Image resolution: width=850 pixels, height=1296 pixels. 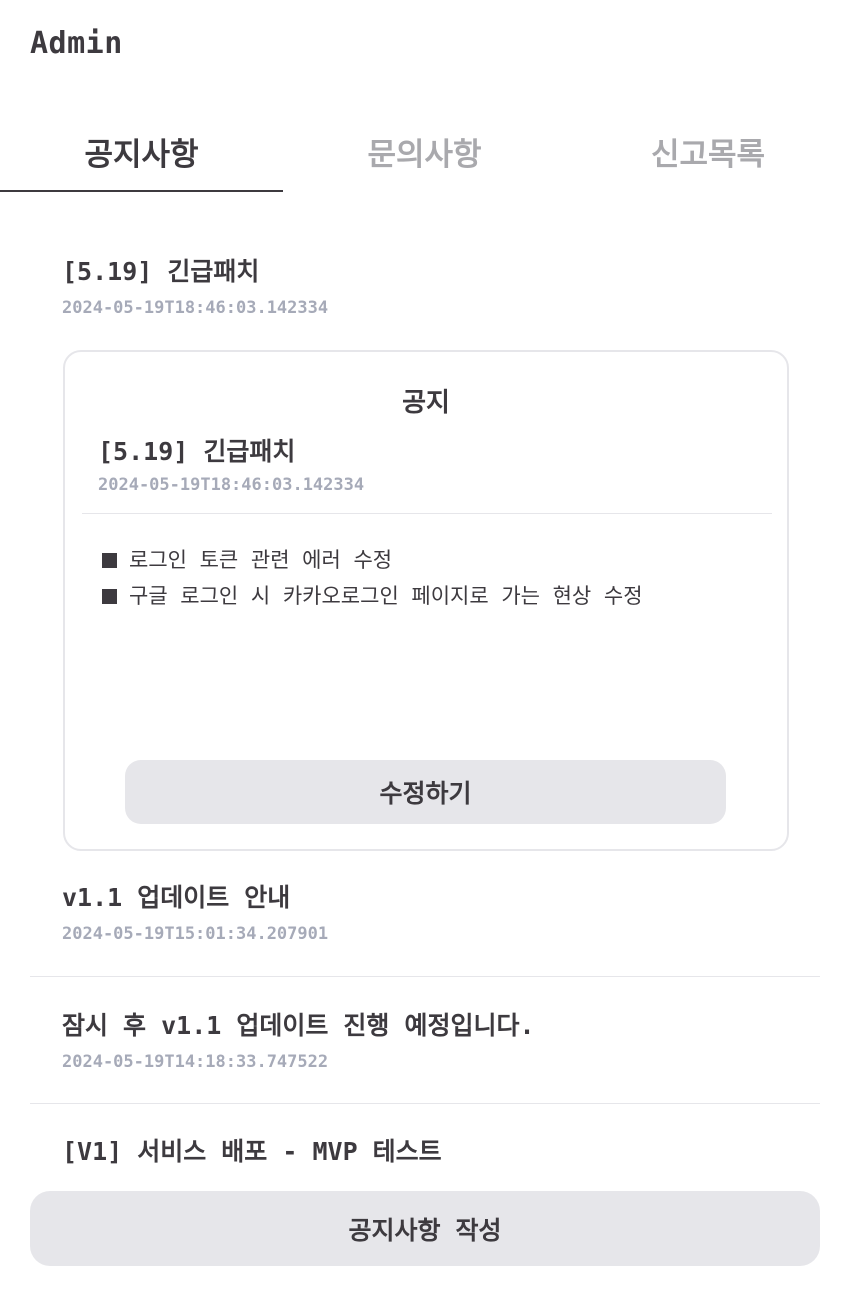 What do you see at coordinates (298, 1025) in the screenshot?
I see `notice-title: 잠시 후 v1.1 업데이트 진행 예정입니다.` at bounding box center [298, 1025].